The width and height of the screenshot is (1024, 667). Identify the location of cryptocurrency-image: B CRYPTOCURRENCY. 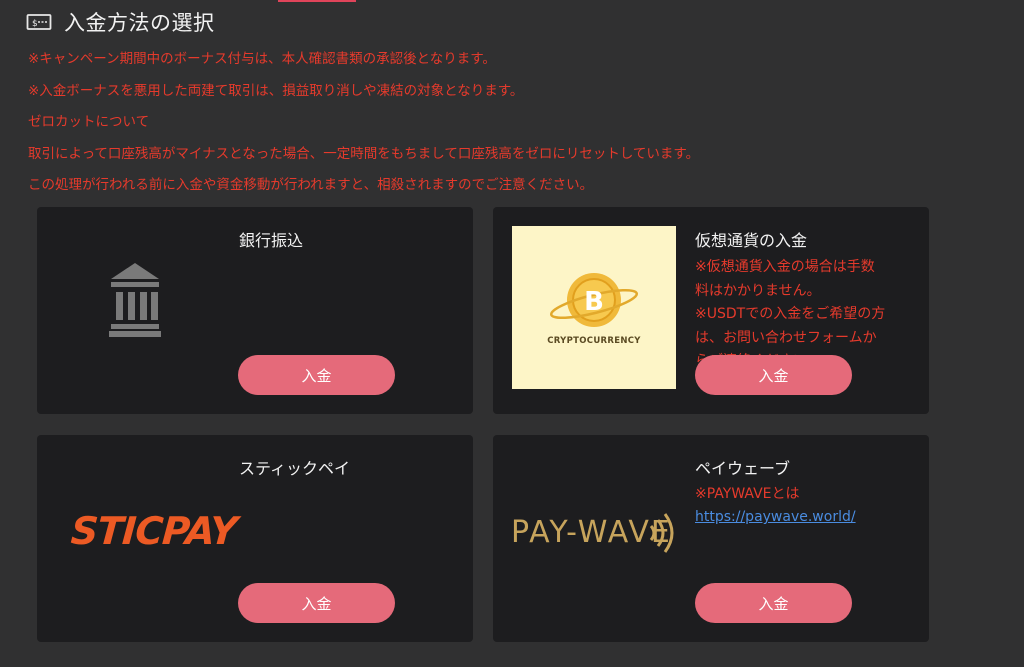
(594, 307).